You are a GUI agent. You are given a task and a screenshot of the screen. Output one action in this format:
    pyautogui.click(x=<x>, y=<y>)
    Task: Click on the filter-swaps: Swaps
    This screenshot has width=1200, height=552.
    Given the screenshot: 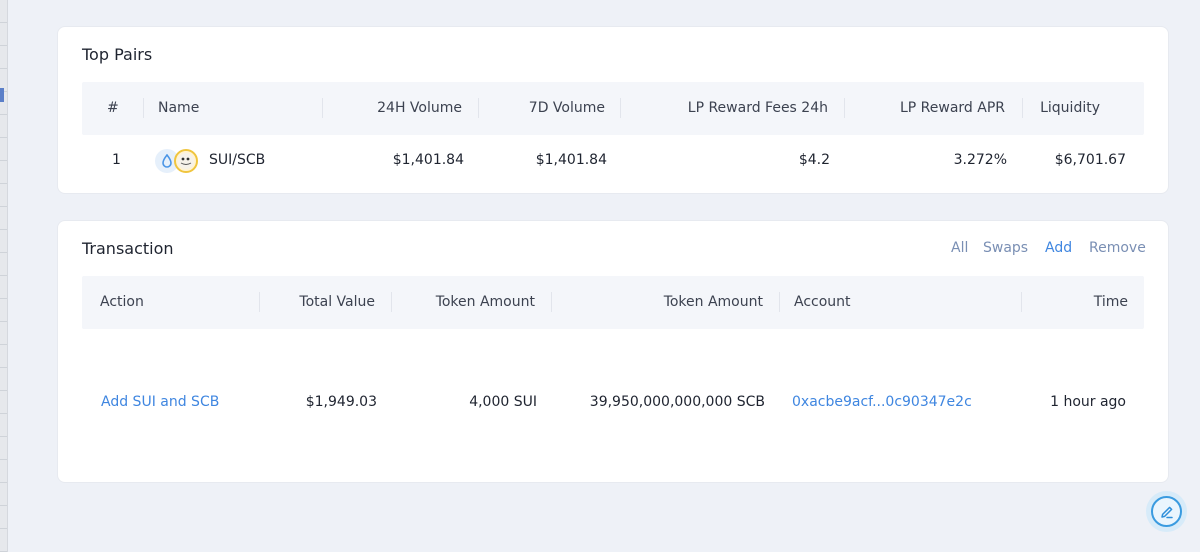 What is the action you would take?
    pyautogui.click(x=1005, y=248)
    